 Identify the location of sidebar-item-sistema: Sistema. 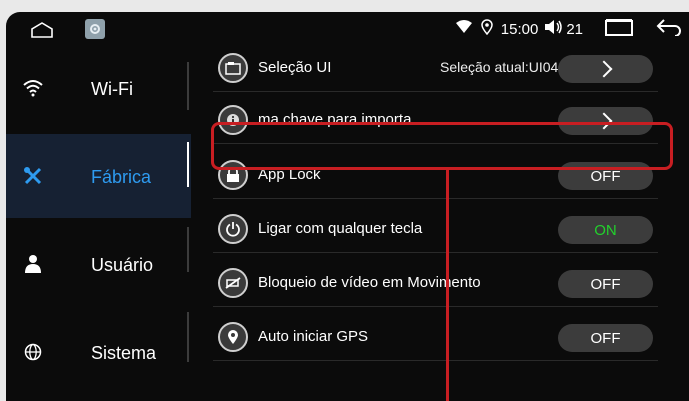
(98, 352).